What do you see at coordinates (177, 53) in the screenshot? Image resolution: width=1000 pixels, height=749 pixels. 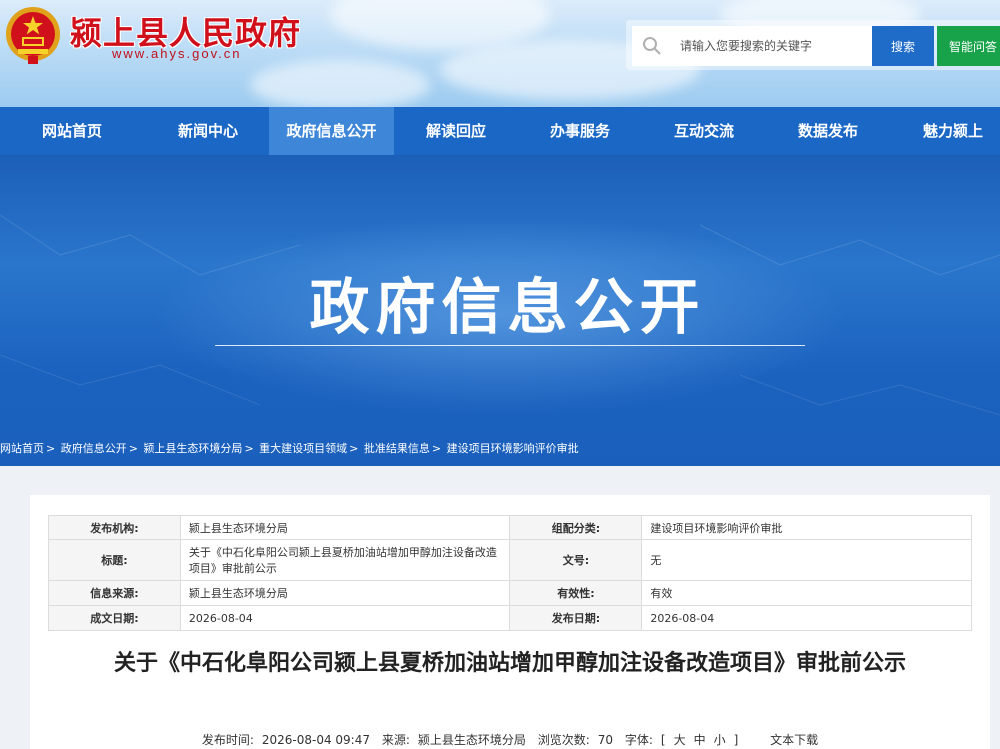 I see `site-url: www.ahys.gov.cn` at bounding box center [177, 53].